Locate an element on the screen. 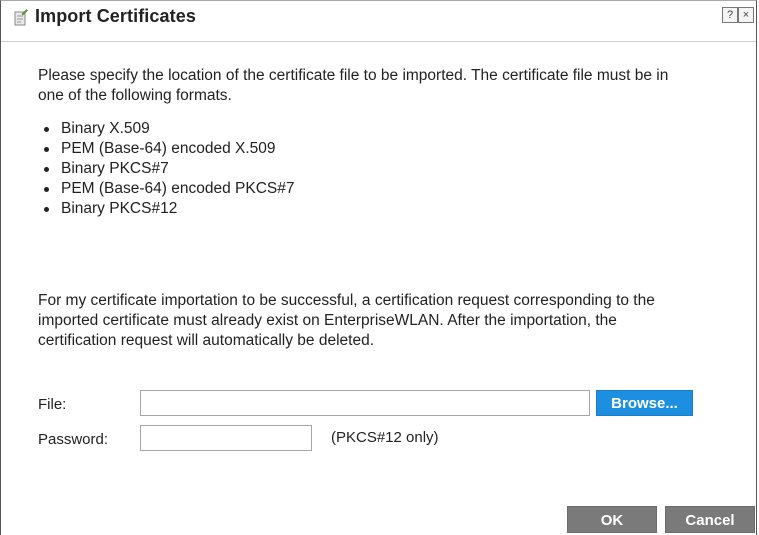  format-item: Binary PKCS#12 is located at coordinates (166, 209).